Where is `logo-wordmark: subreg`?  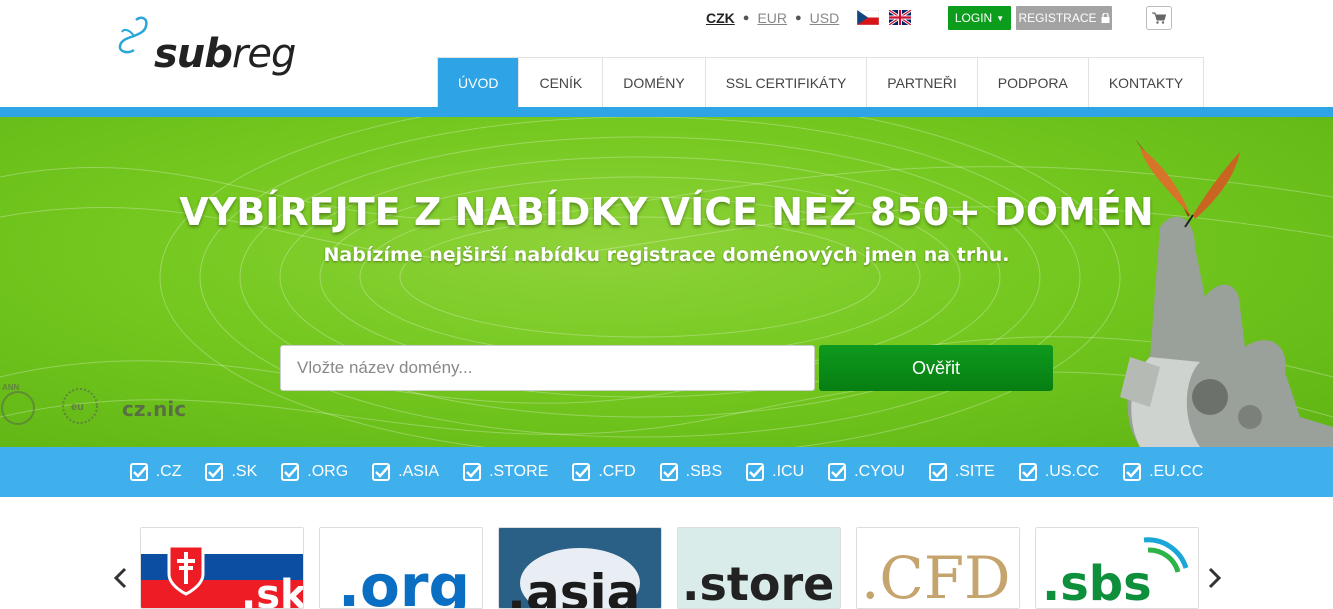 logo-wordmark: subreg is located at coordinates (225, 54).